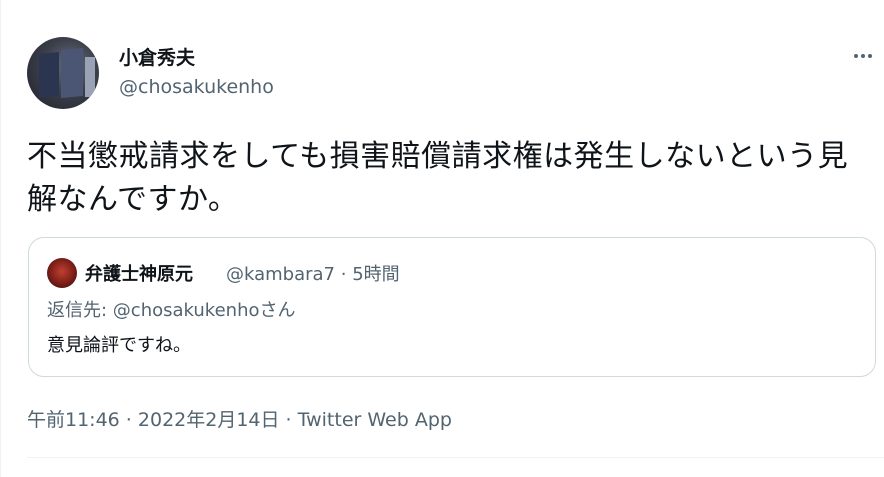  What do you see at coordinates (80, 310) in the screenshot?
I see `reply-prefix: 返信先:` at bounding box center [80, 310].